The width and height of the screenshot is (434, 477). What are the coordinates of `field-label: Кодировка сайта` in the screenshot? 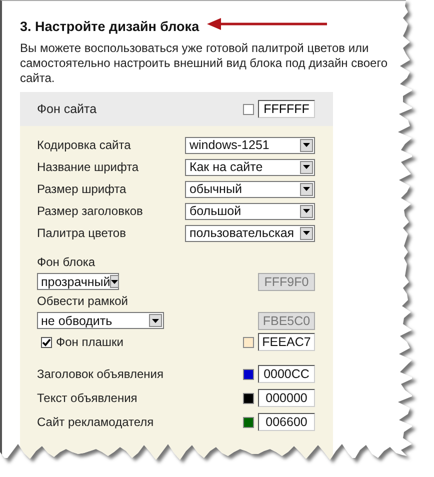 It's located at (84, 145).